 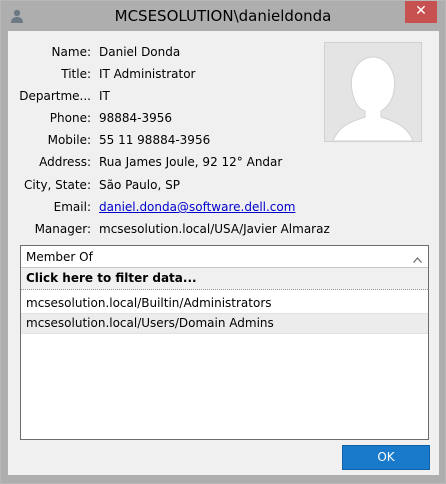 I want to click on member-of-header-label: Member Of, so click(x=59, y=257).